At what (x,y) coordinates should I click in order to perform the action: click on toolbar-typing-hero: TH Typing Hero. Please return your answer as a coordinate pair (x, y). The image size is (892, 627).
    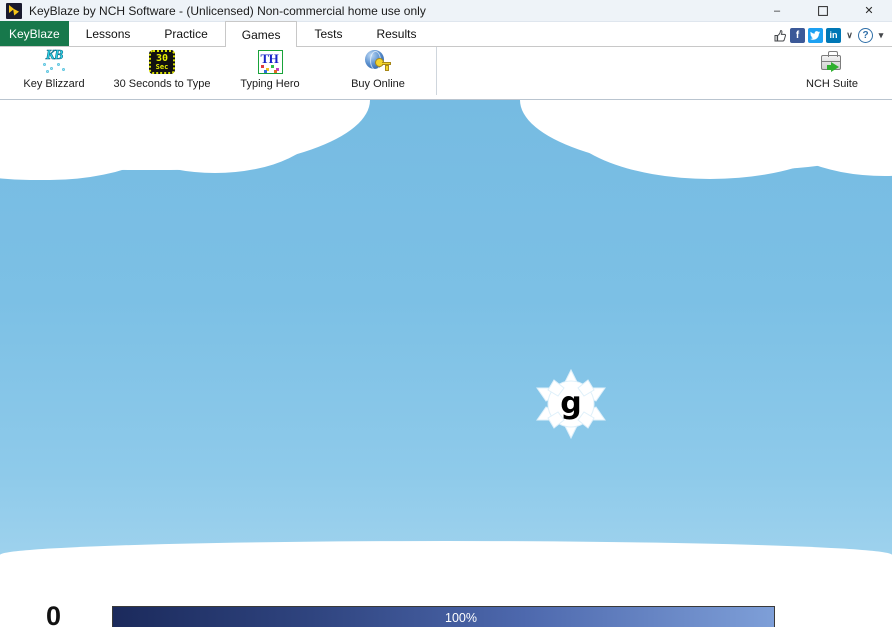
    Looking at the image, I should click on (270, 71).